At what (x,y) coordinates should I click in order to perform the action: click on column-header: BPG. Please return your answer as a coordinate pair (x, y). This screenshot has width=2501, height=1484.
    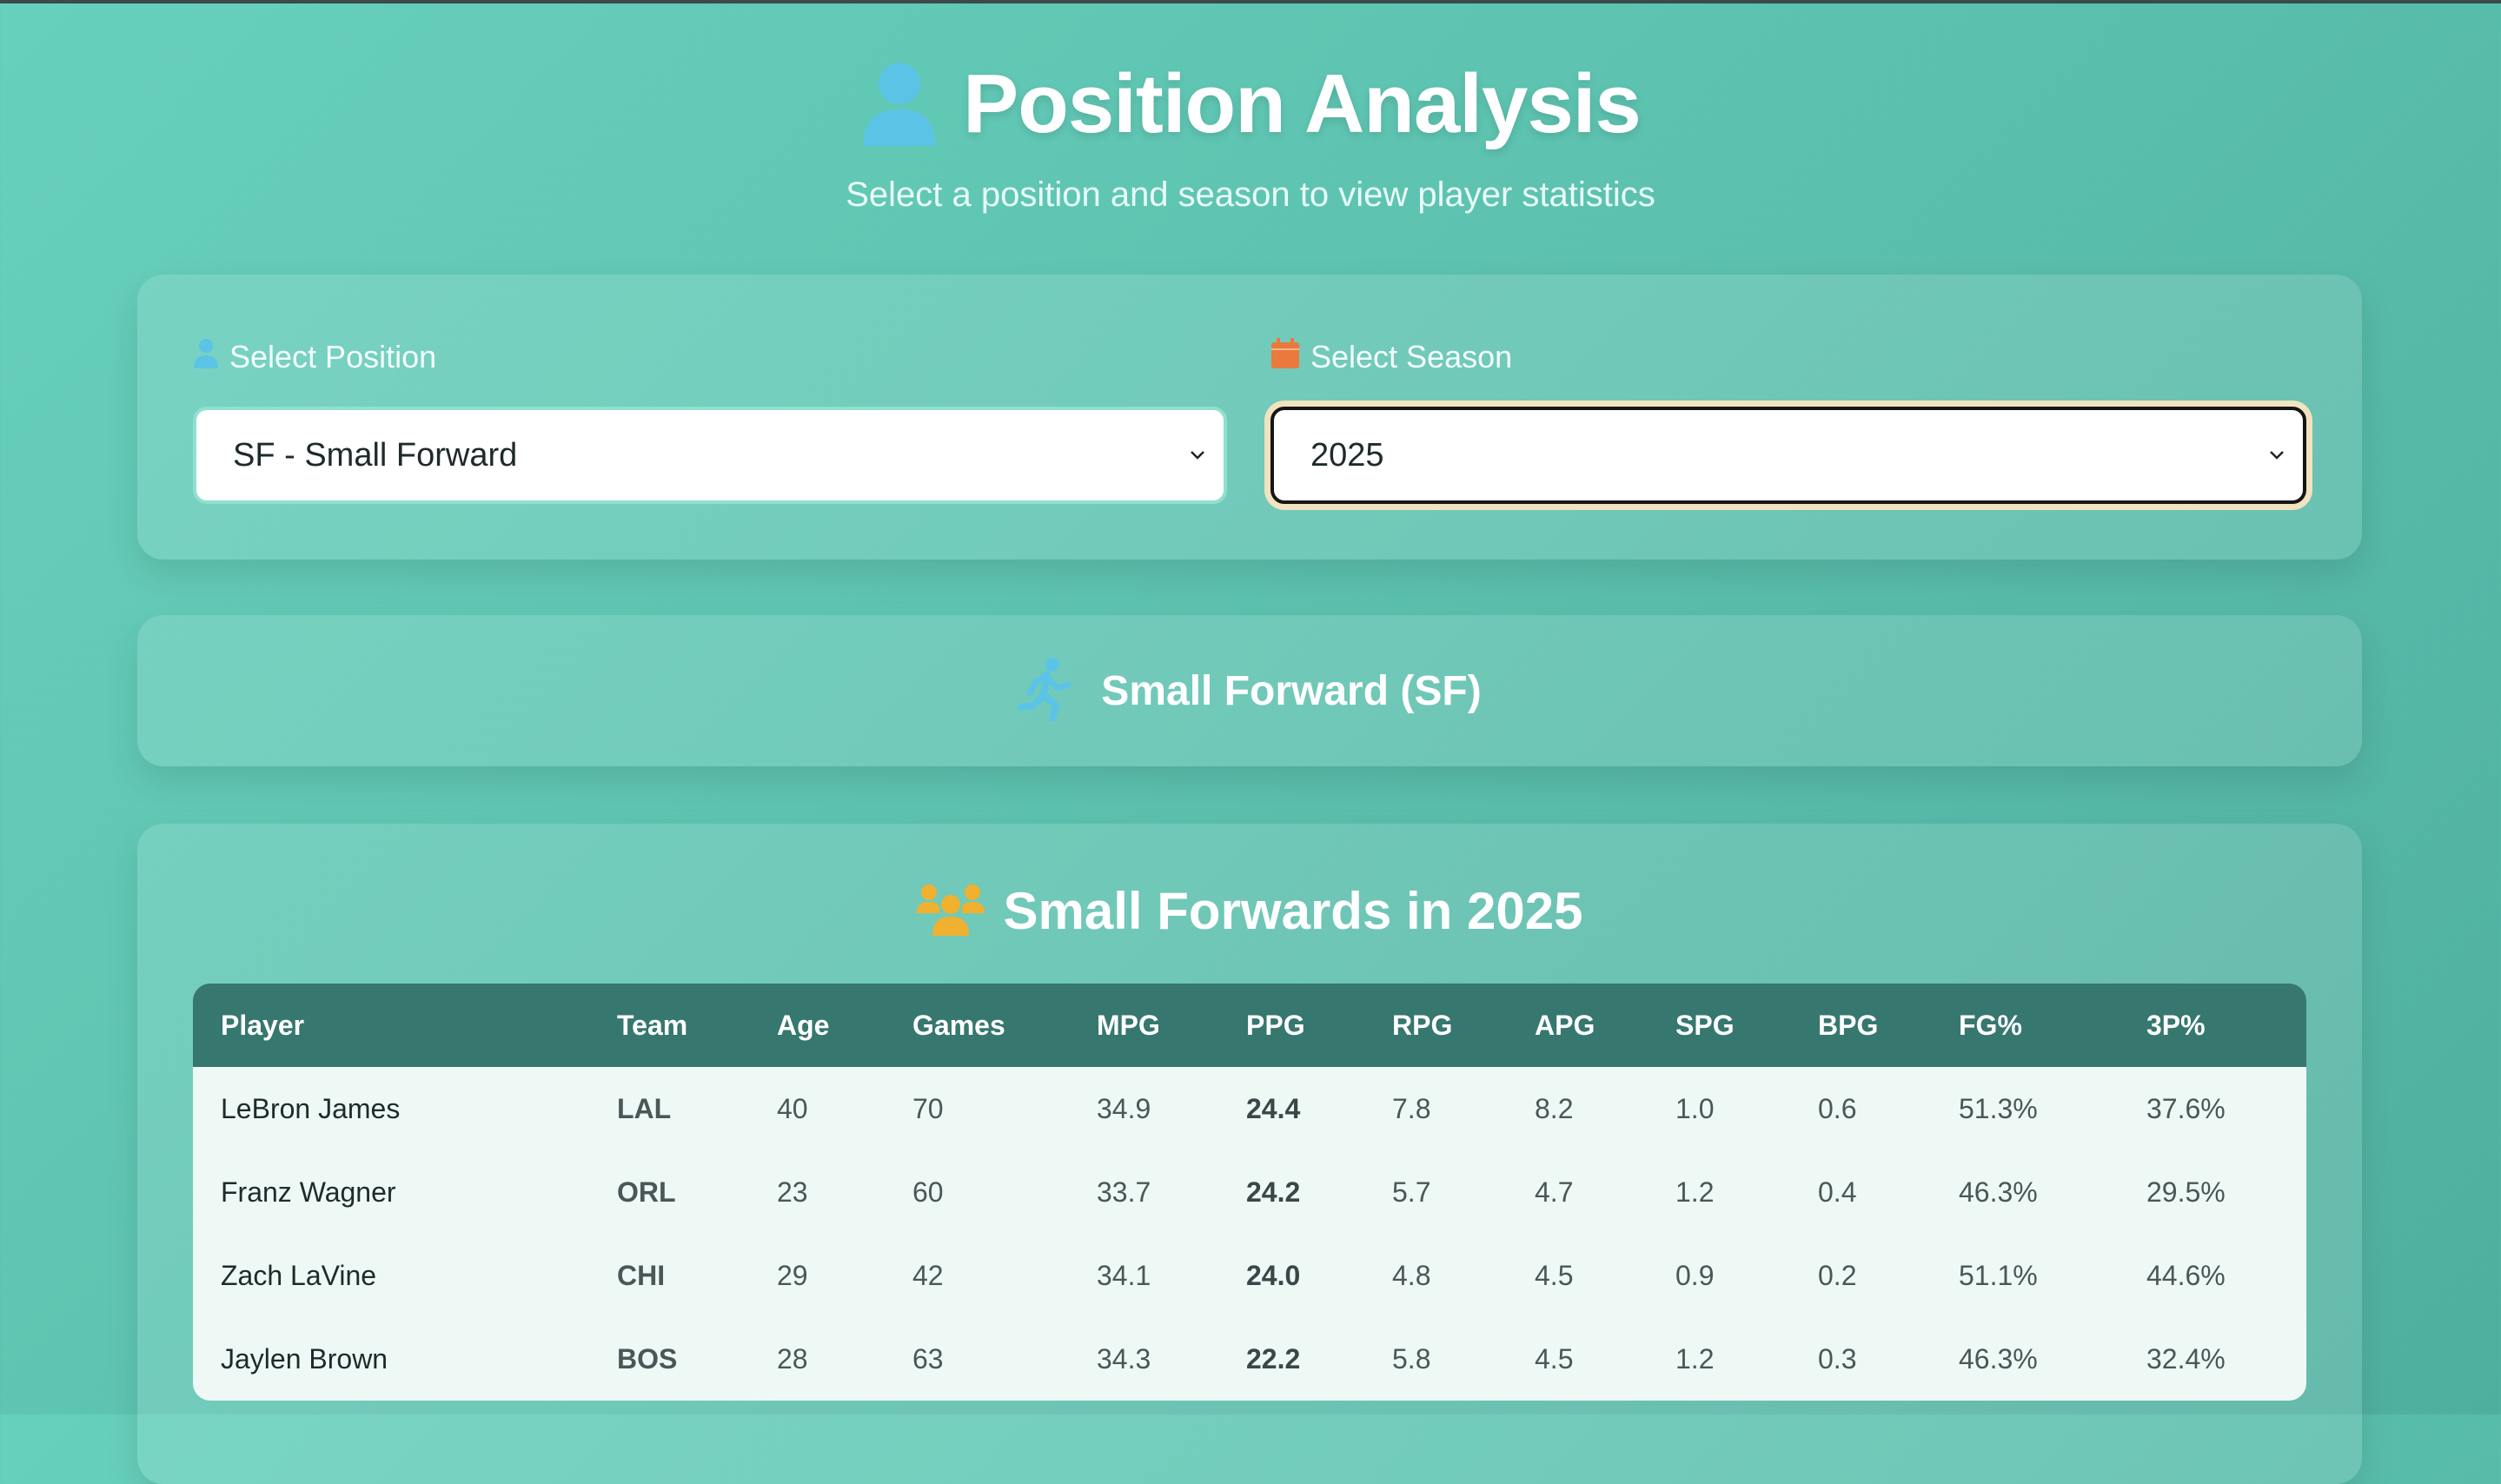
    Looking at the image, I should click on (1860, 1025).